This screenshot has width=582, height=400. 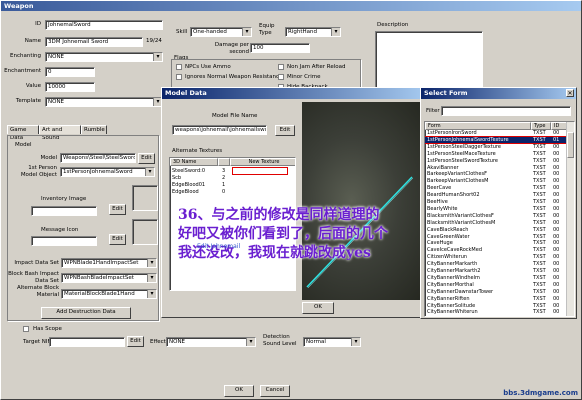 I want to click on effect-select: NONE, so click(x=211, y=342).